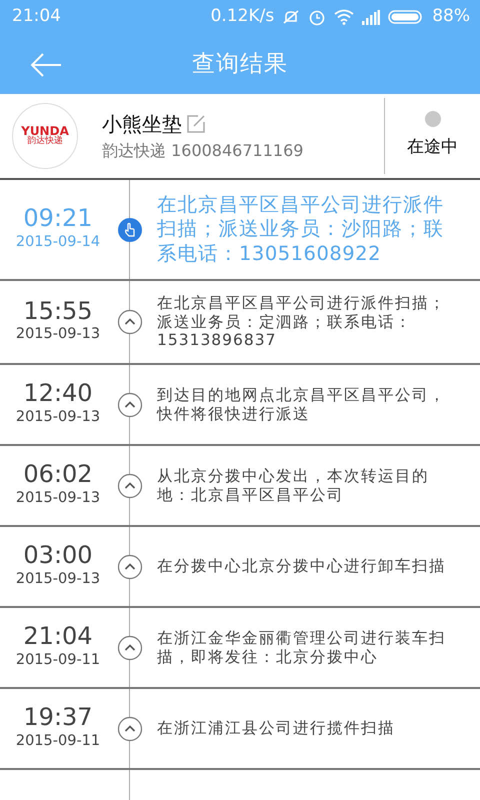  What do you see at coordinates (58, 311) in the screenshot?
I see `event-time: 15:55` at bounding box center [58, 311].